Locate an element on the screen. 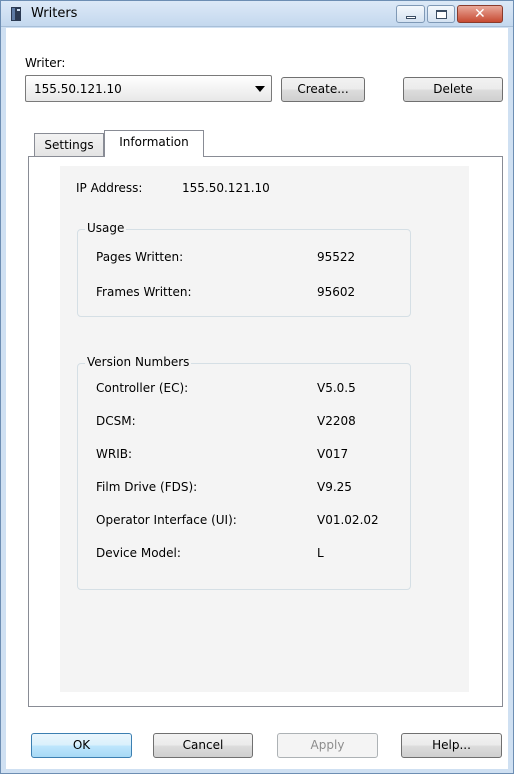  frames-written-label: Frames Written: is located at coordinates (144, 292).